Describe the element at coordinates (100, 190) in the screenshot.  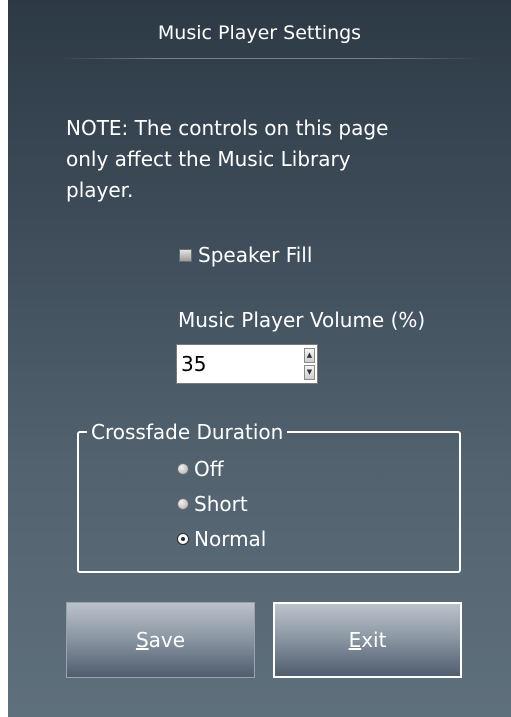
I see `note-line-3: player.` at that location.